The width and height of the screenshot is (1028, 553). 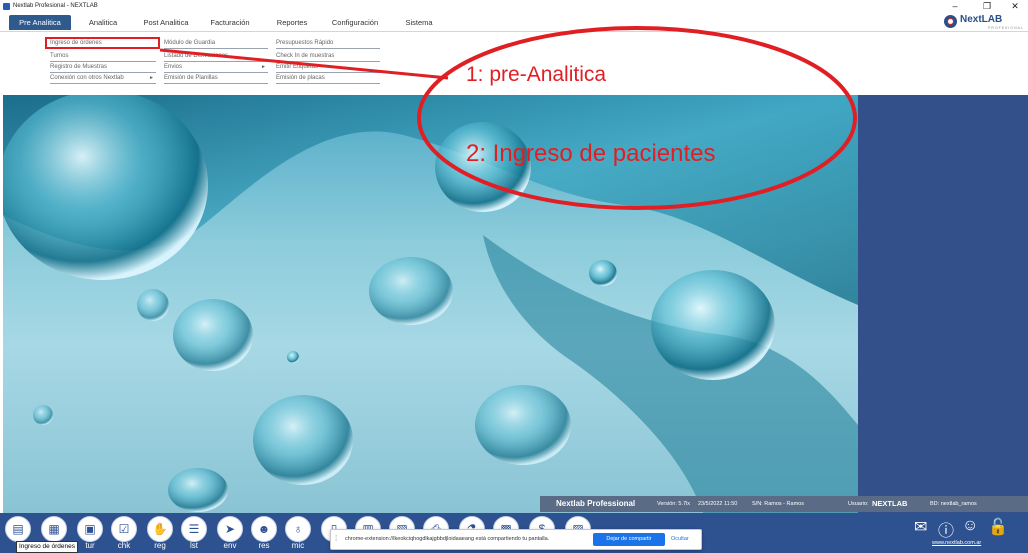 What do you see at coordinates (536, 74) in the screenshot?
I see `annotation-step-1: 1: pre-Analitica` at bounding box center [536, 74].